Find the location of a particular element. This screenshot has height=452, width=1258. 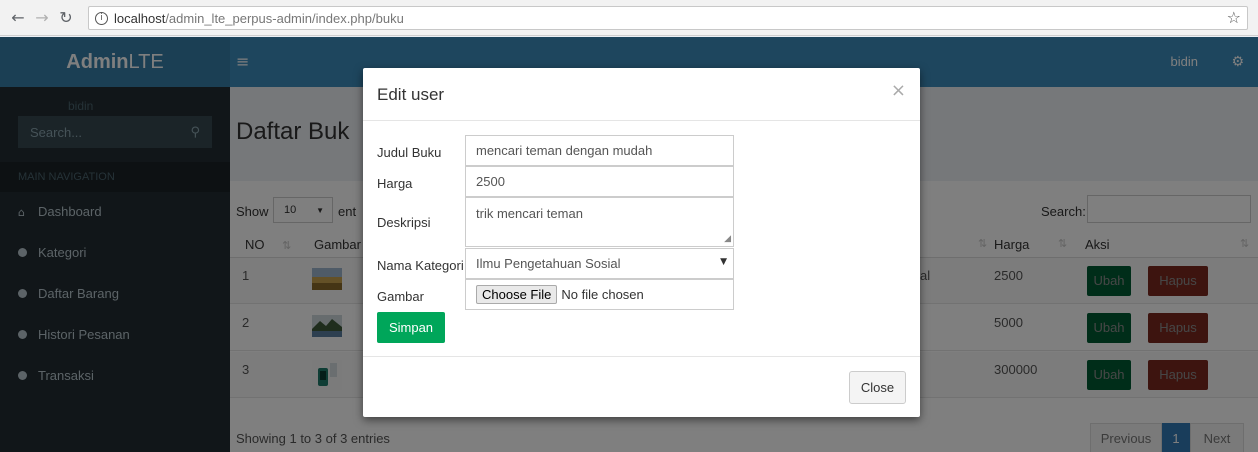

deskripsi-textarea: trik mencari teman ◢ is located at coordinates (599, 222).